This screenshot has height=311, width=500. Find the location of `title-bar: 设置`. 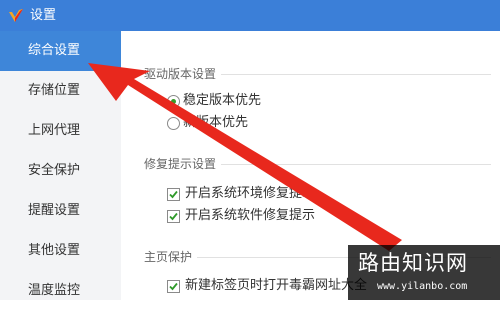

title-bar: 设置 is located at coordinates (250, 15).